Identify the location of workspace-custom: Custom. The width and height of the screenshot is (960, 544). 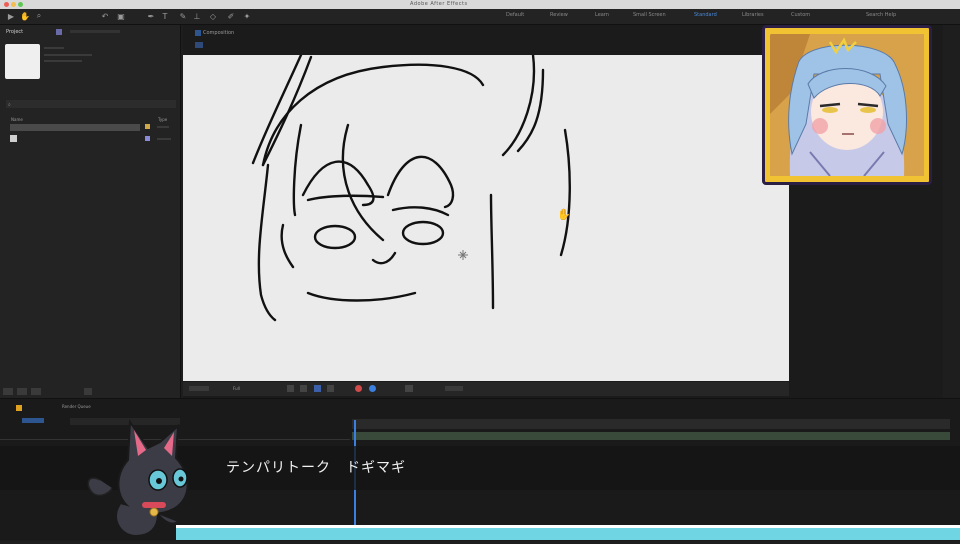
(800, 15).